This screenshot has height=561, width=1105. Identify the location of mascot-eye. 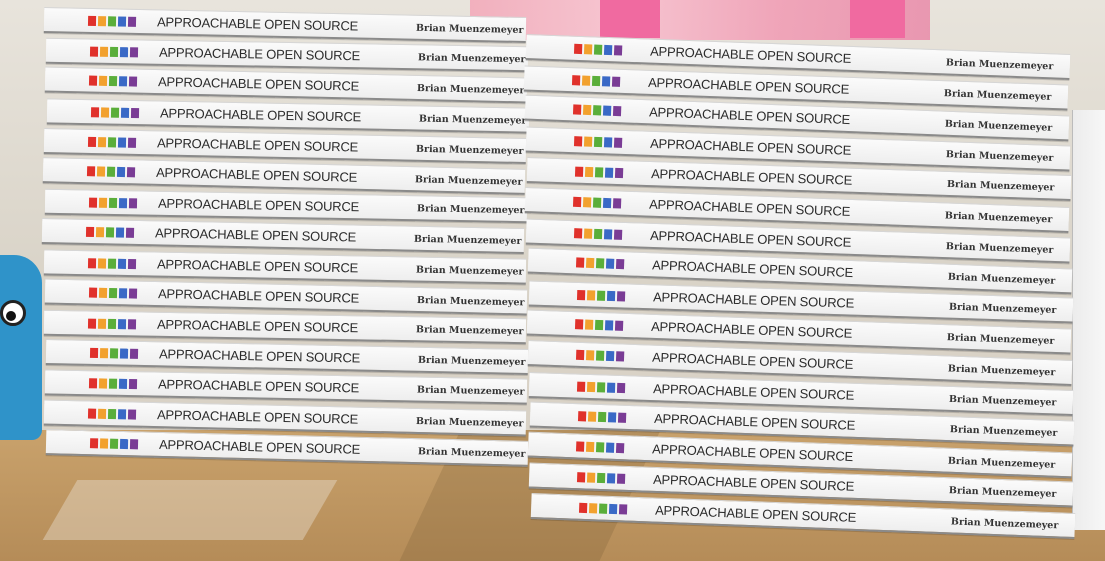
(13, 313).